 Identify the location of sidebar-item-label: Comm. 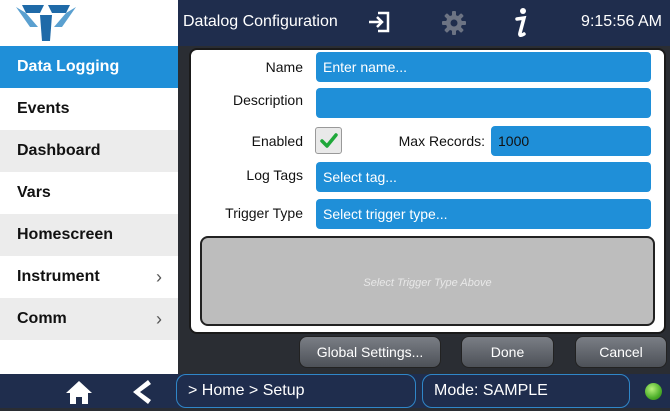
(42, 318).